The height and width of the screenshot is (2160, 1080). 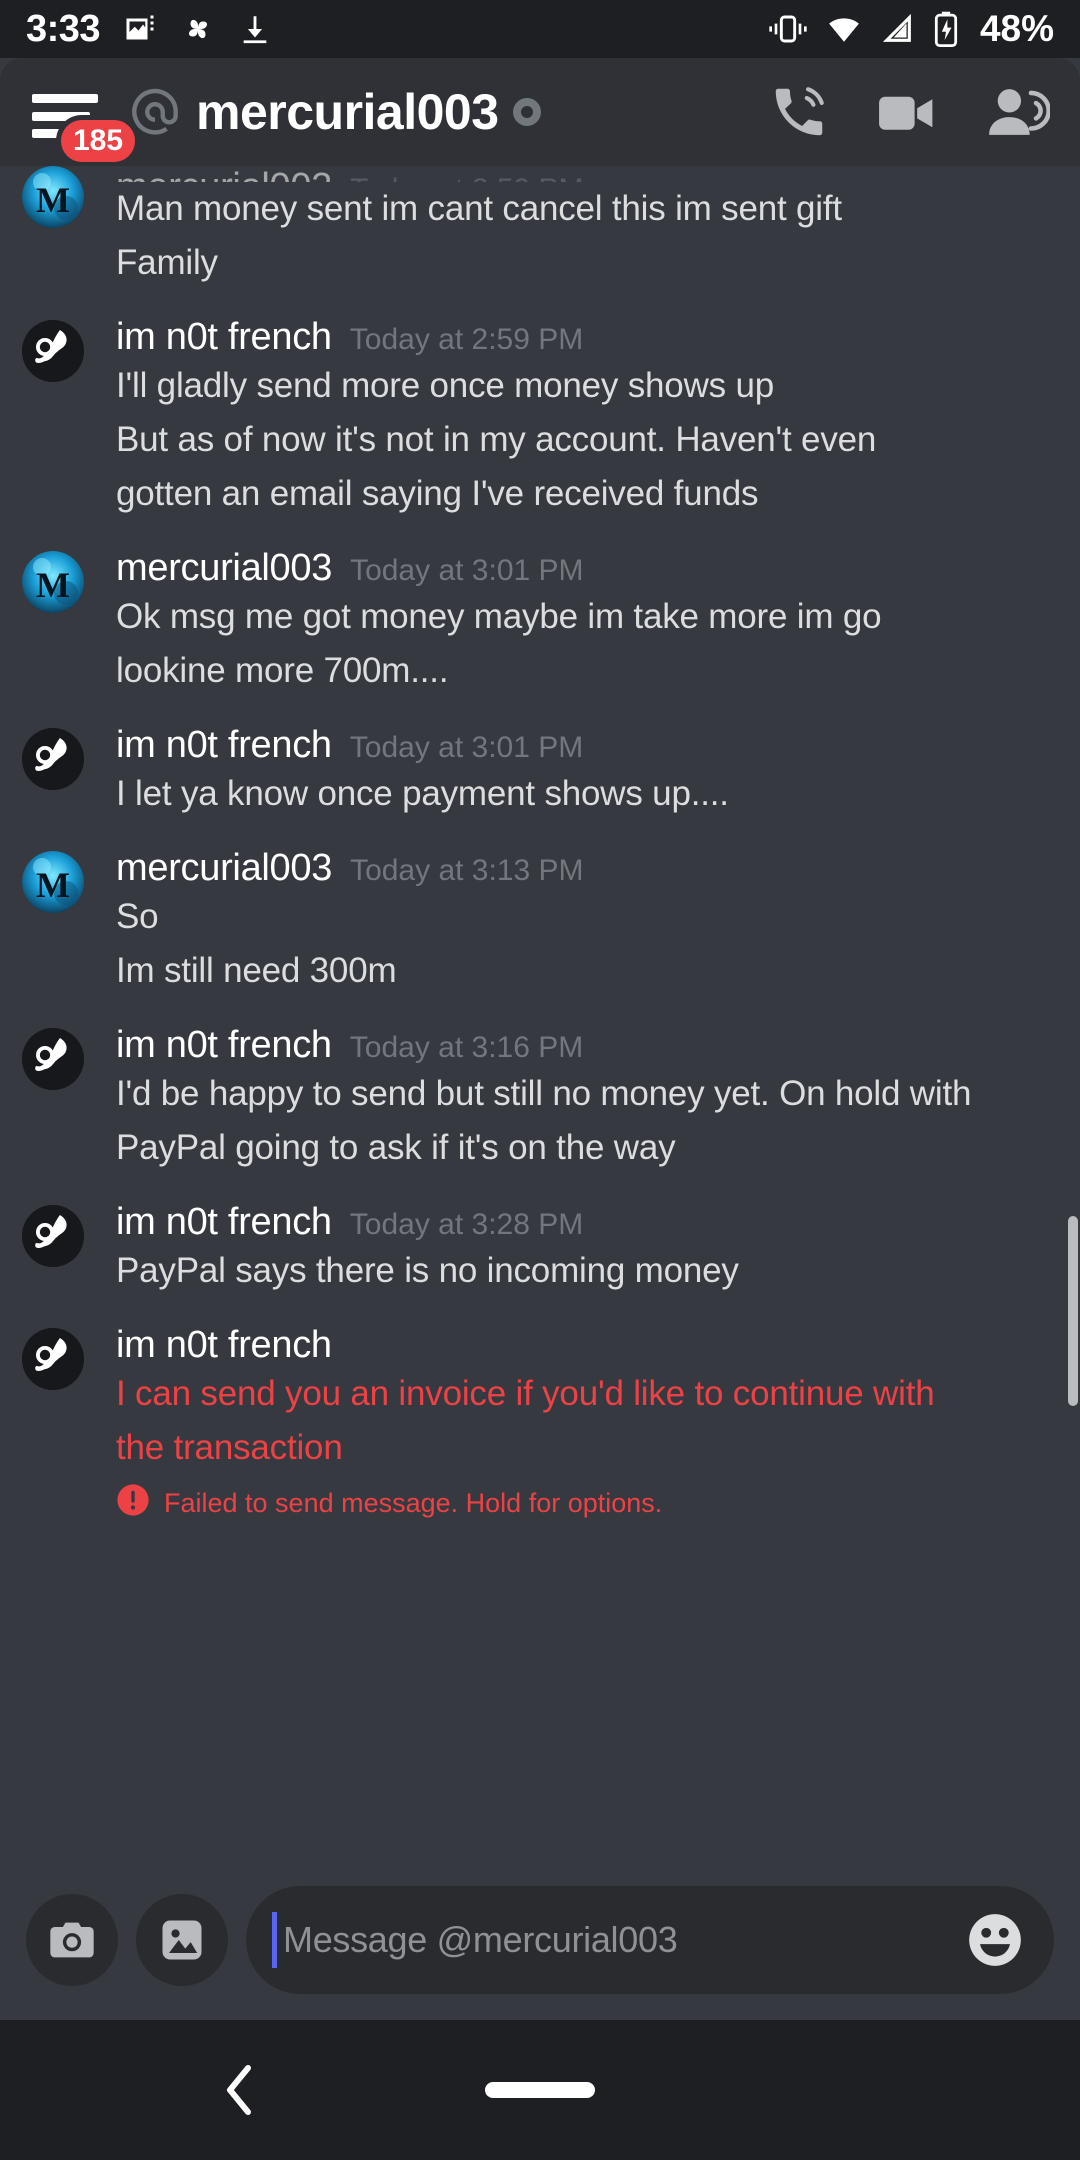 I want to click on home-pill, so click(x=540, y=2090).